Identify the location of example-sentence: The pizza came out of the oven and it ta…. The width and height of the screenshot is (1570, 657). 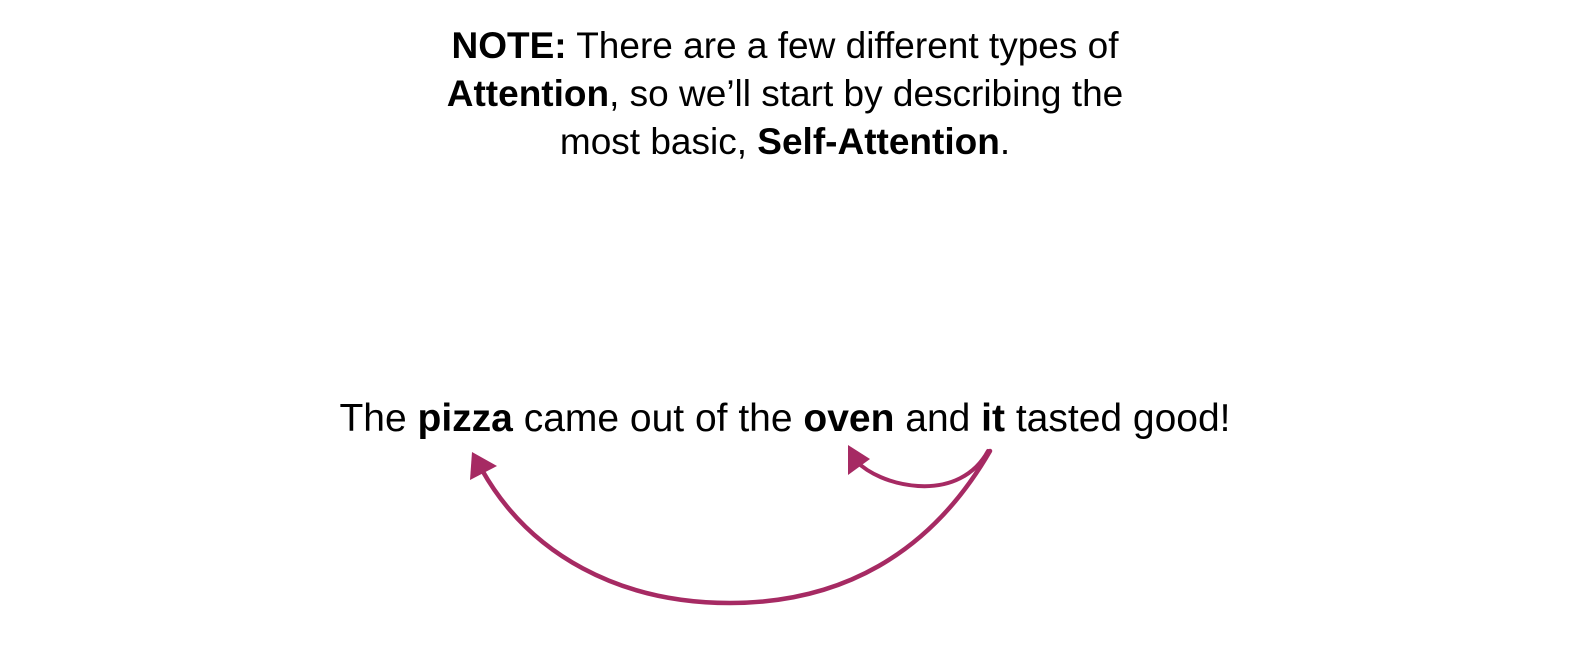
(785, 419).